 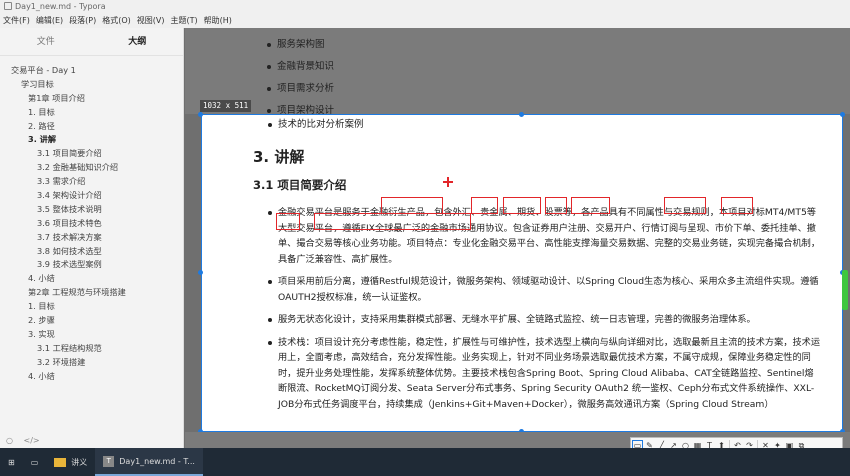 I want to click on outline-item: 3. 实现, so click(x=91, y=335).